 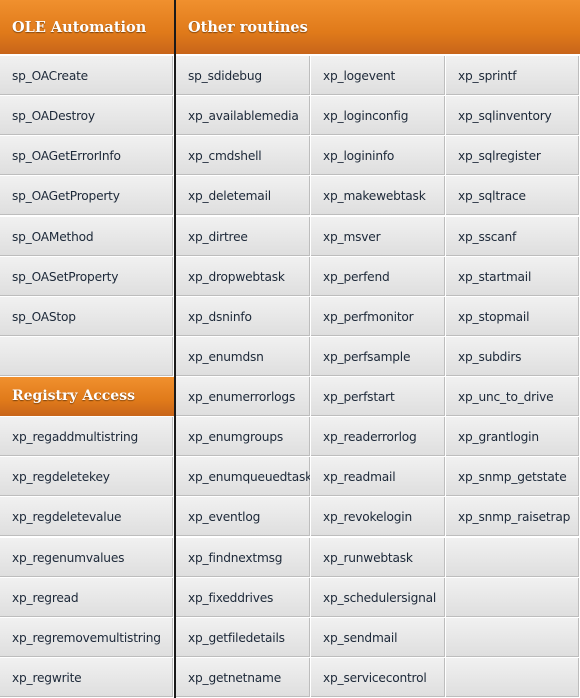 What do you see at coordinates (513, 517) in the screenshot?
I see `routine-item: xp_snmp_raisetrap` at bounding box center [513, 517].